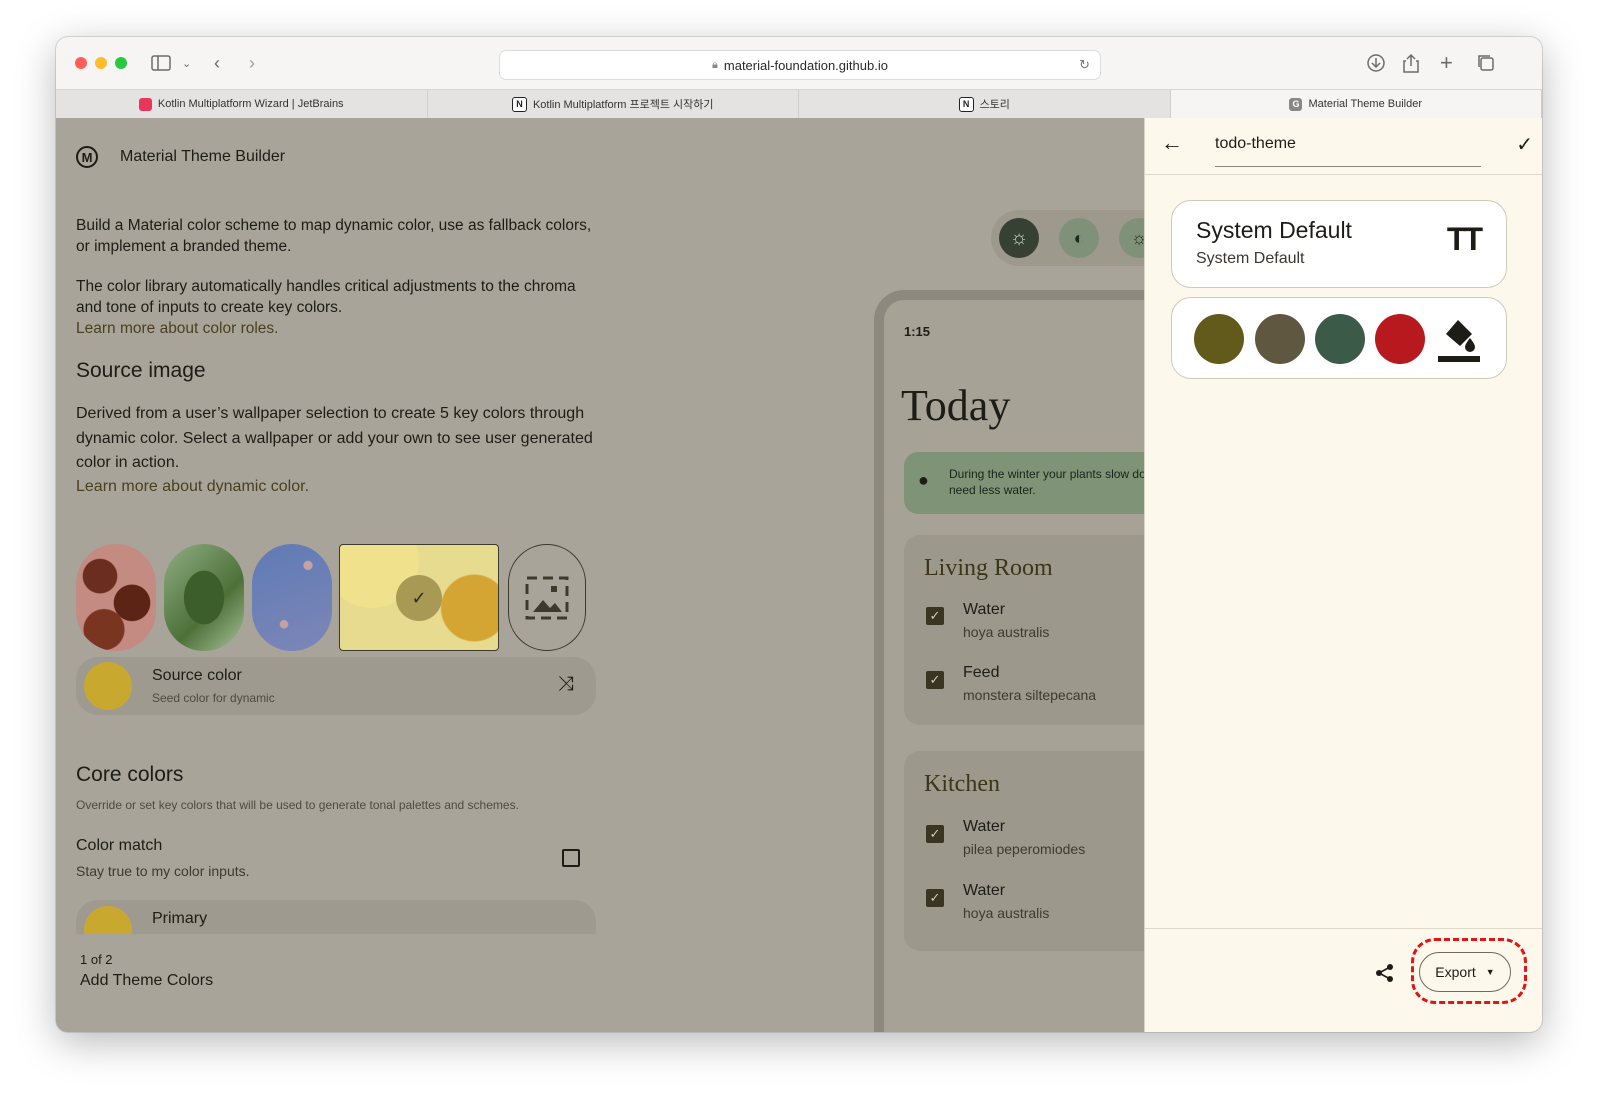 The image size is (1599, 1106). What do you see at coordinates (141, 370) in the screenshot?
I see `source-image-heading: Source image` at bounding box center [141, 370].